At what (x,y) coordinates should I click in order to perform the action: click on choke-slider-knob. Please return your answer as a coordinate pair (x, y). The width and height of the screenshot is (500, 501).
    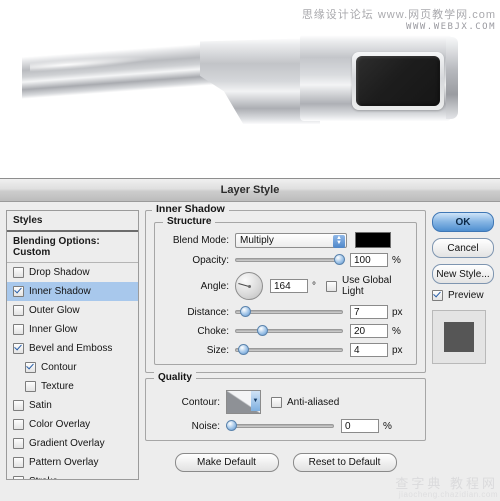
    Looking at the image, I should click on (262, 330).